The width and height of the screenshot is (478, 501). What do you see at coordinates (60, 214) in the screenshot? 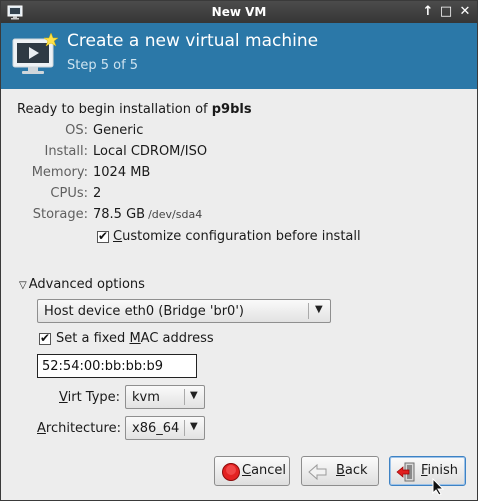
I see `storage-label: Storage:` at bounding box center [60, 214].